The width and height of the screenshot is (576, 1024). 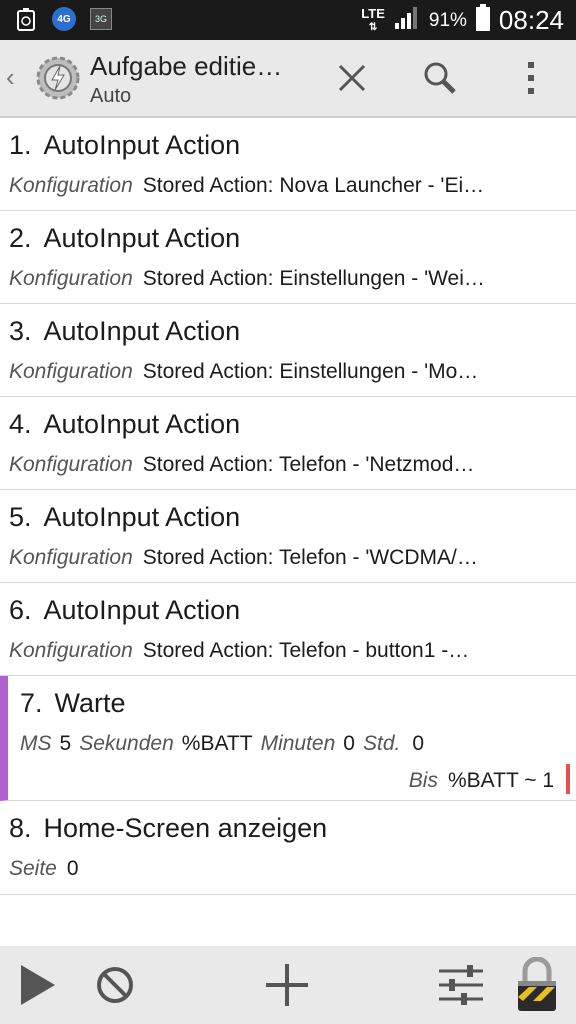 I want to click on overflow-menu-button, so click(x=531, y=78).